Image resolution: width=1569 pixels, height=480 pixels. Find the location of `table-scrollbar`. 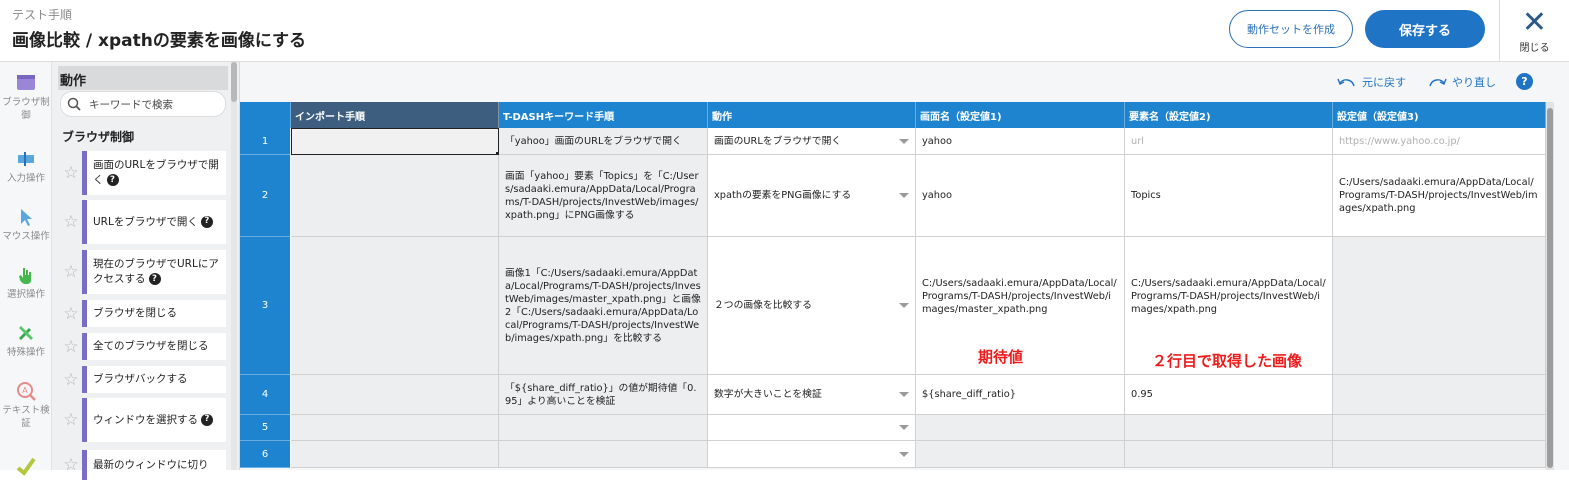

table-scrollbar is located at coordinates (1550, 286).